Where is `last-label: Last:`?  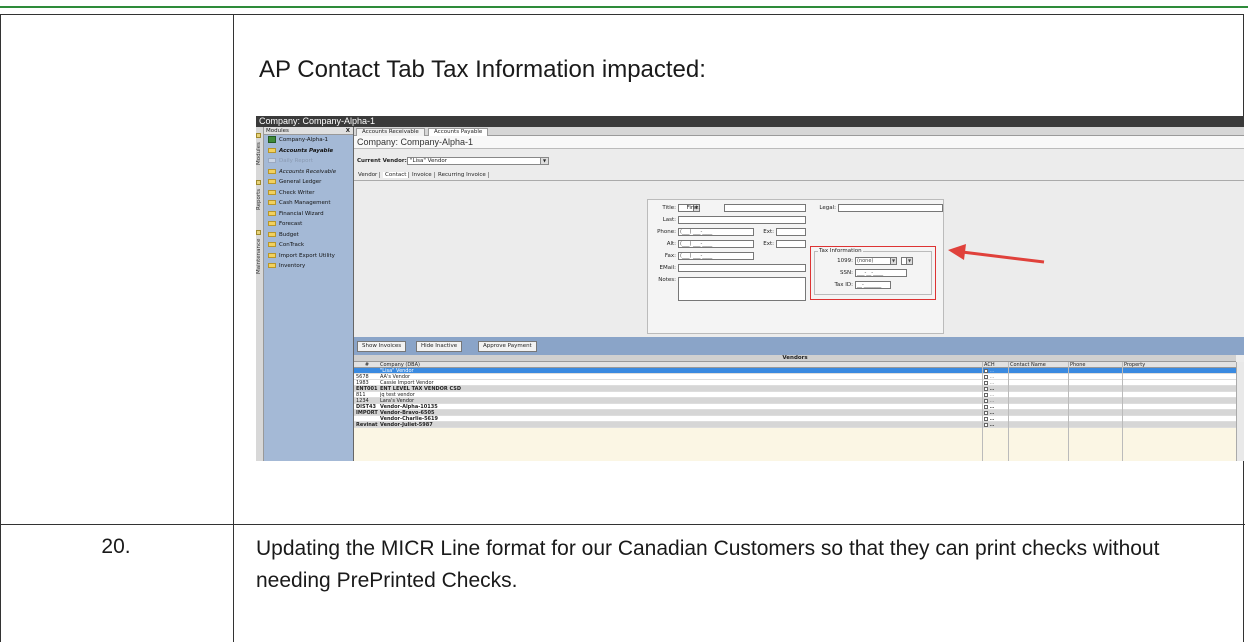
last-label: Last: is located at coordinates (669, 220).